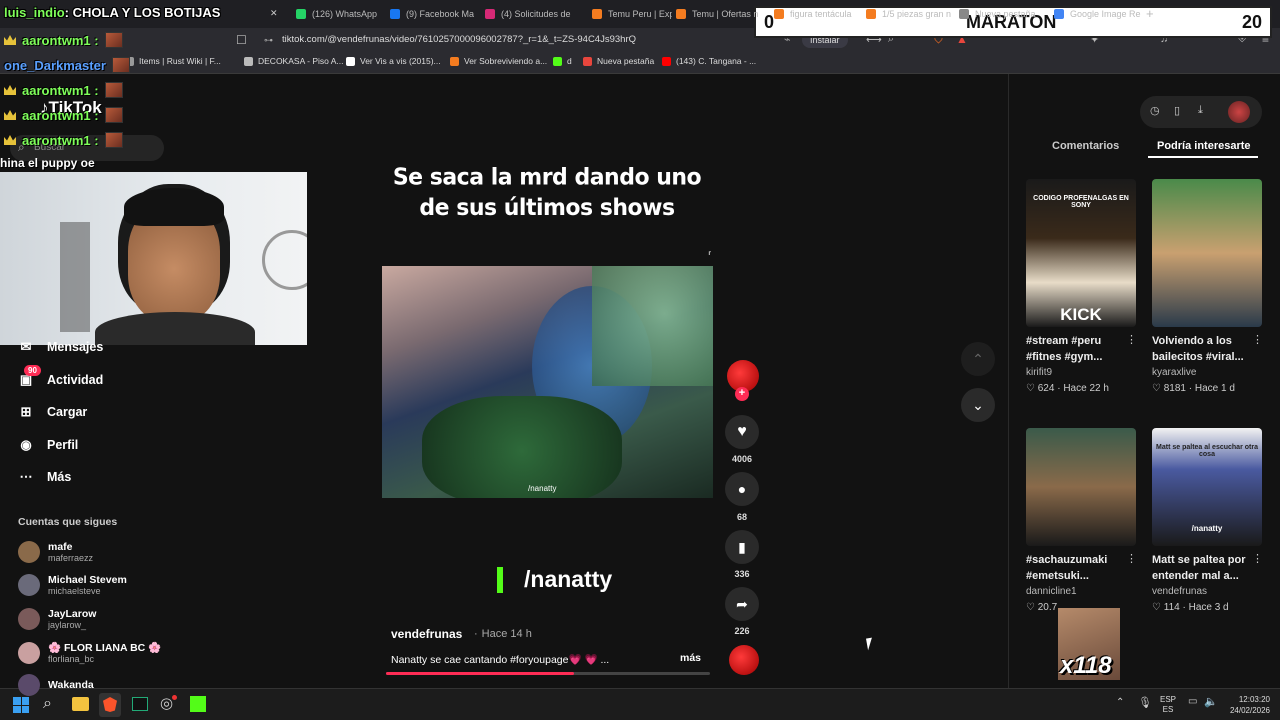 This screenshot has width=1280, height=720. Describe the element at coordinates (1200, 110) in the screenshot. I see `download-icon: ⤓` at that location.